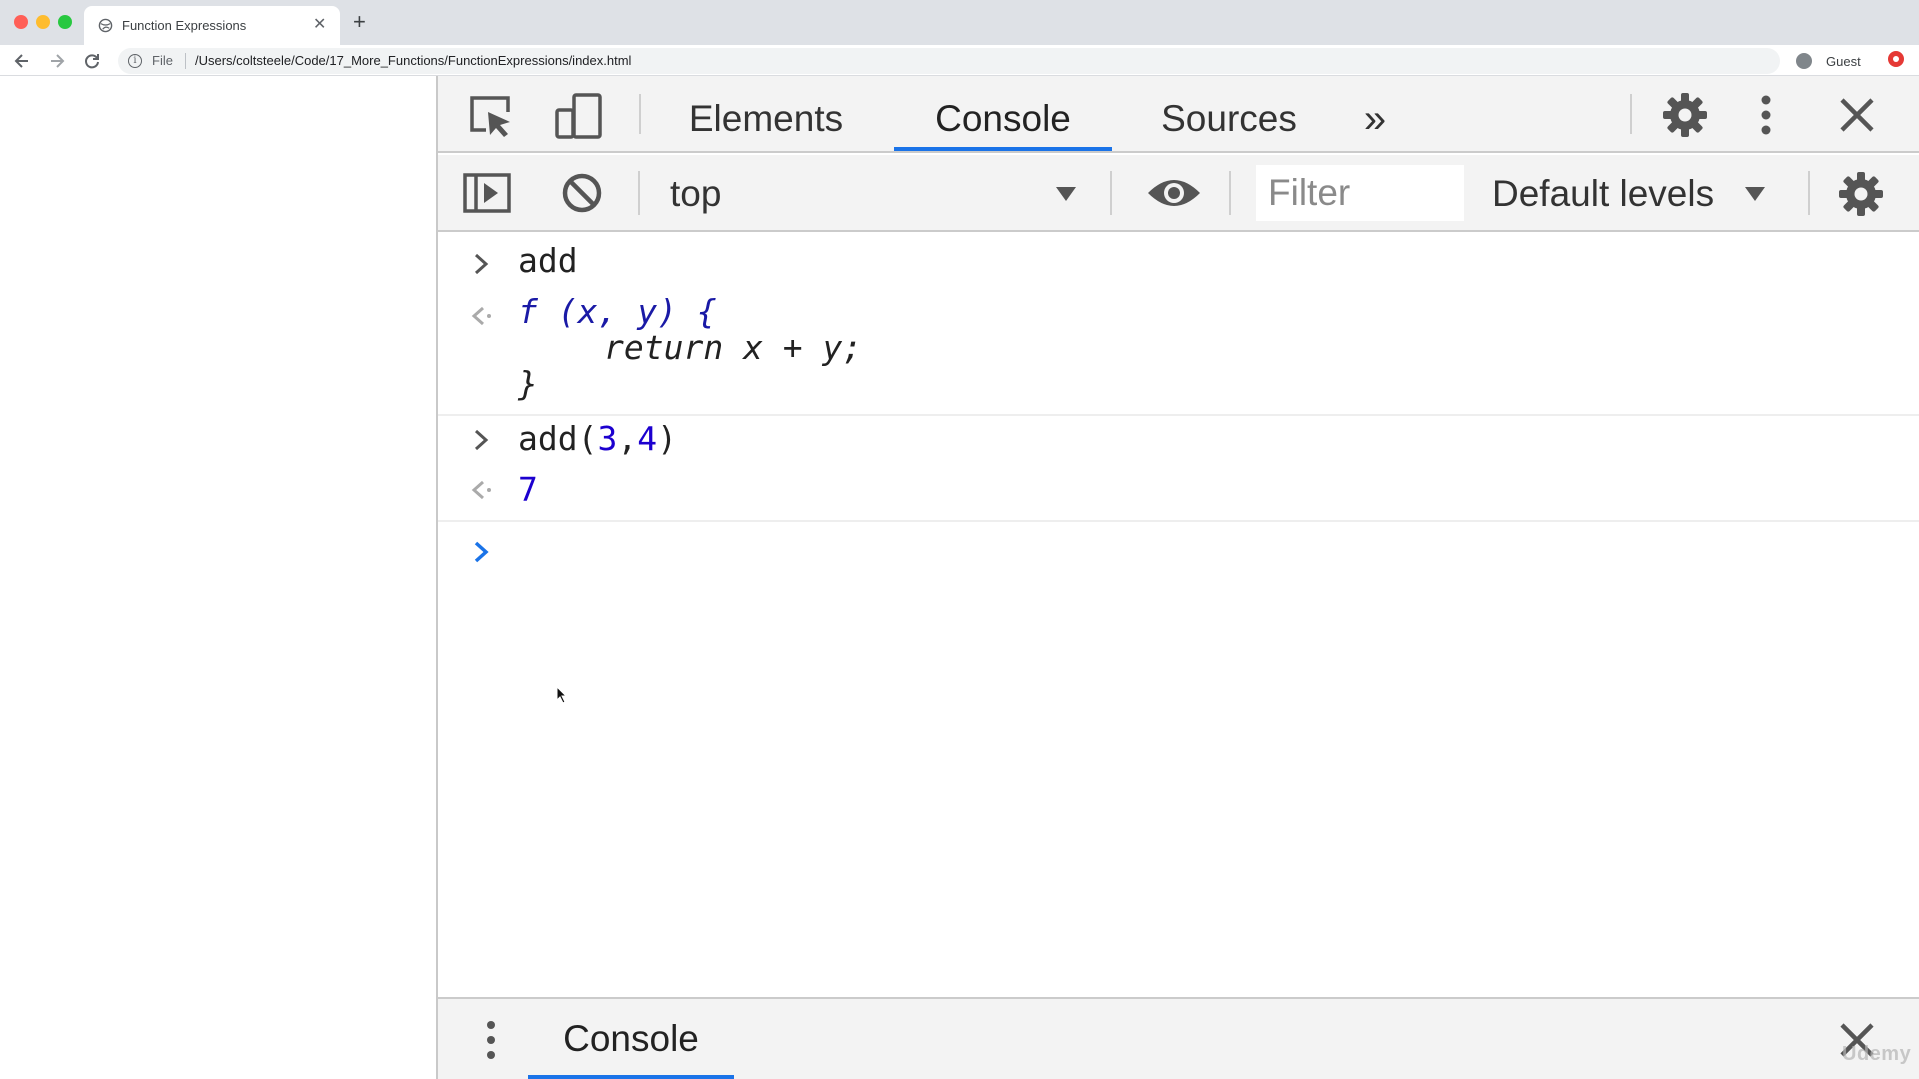  What do you see at coordinates (135, 61) in the screenshot?
I see `info-icon: i` at bounding box center [135, 61].